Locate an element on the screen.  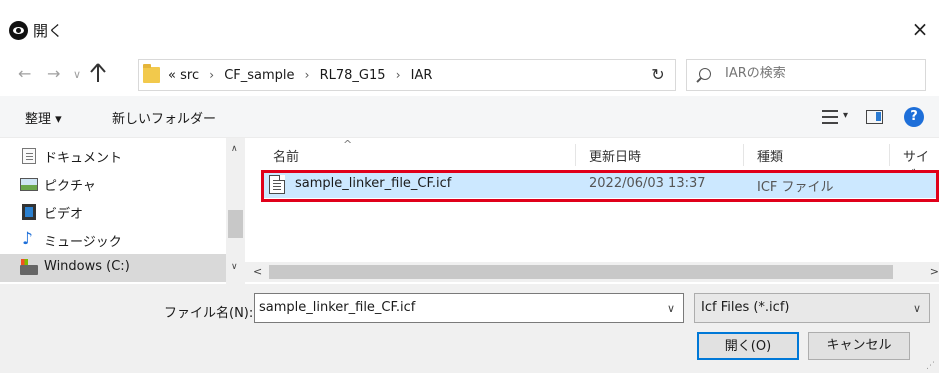
refresh-button: ↻ is located at coordinates (658, 75).